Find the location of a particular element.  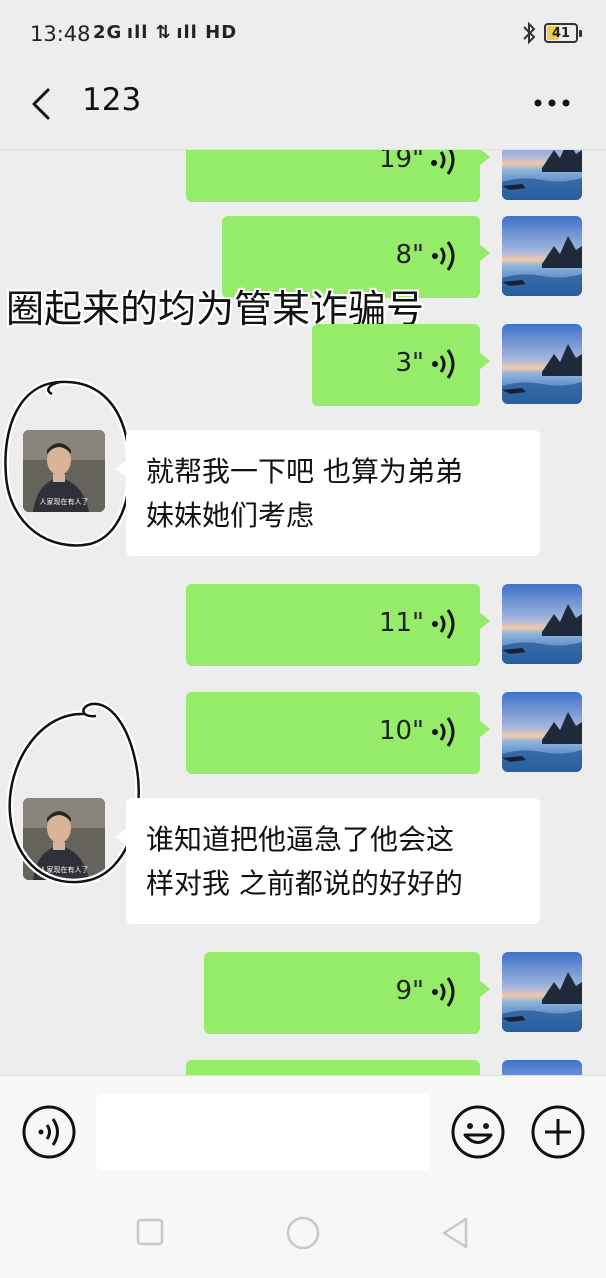

back-button is located at coordinates (44, 104).